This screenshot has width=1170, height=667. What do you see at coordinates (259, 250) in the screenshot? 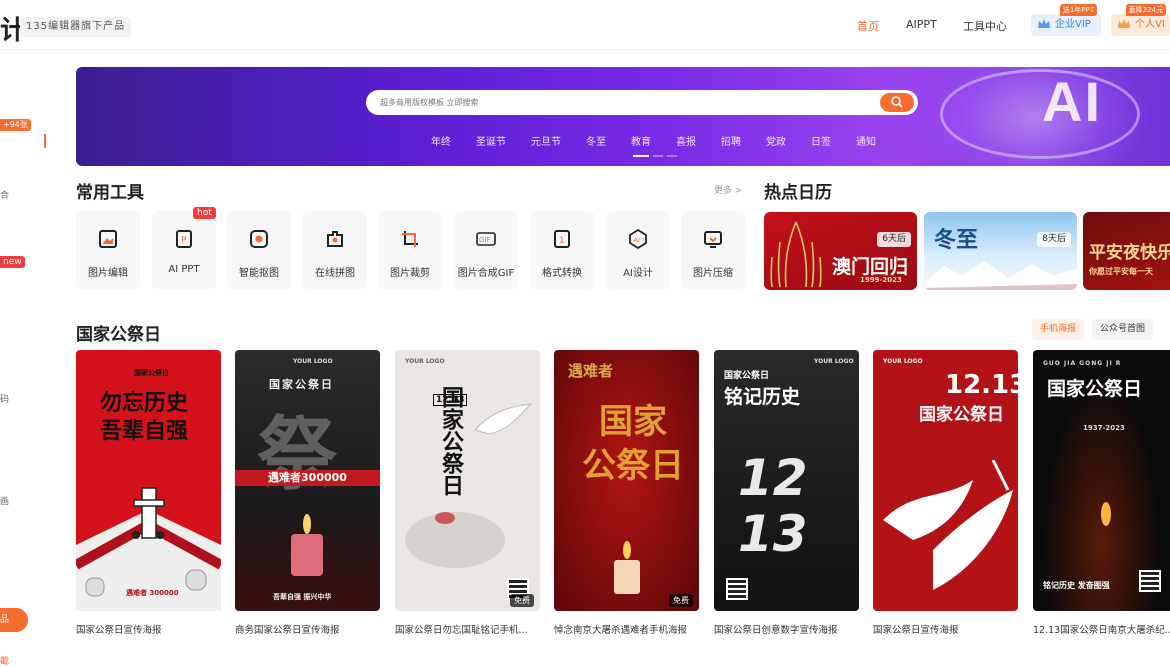
I see `tool-smart-cutout: 智能抠图` at bounding box center [259, 250].